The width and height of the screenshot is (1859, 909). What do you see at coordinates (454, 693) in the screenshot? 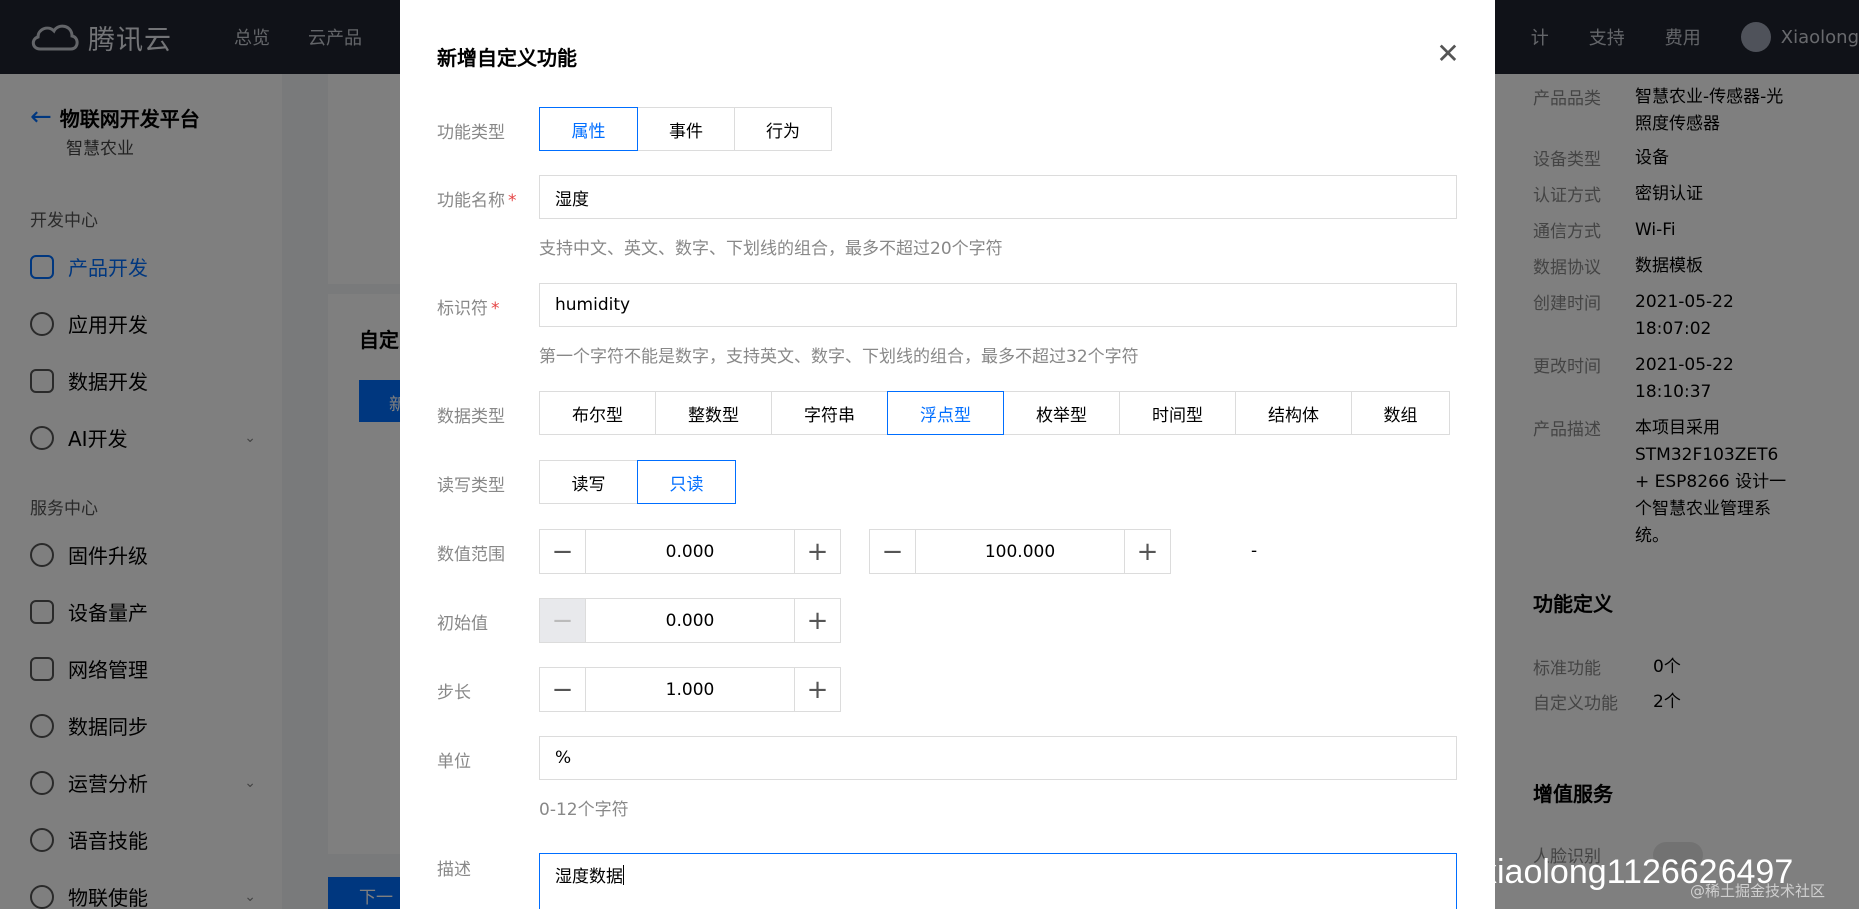
I see `step-label: 步长` at bounding box center [454, 693].